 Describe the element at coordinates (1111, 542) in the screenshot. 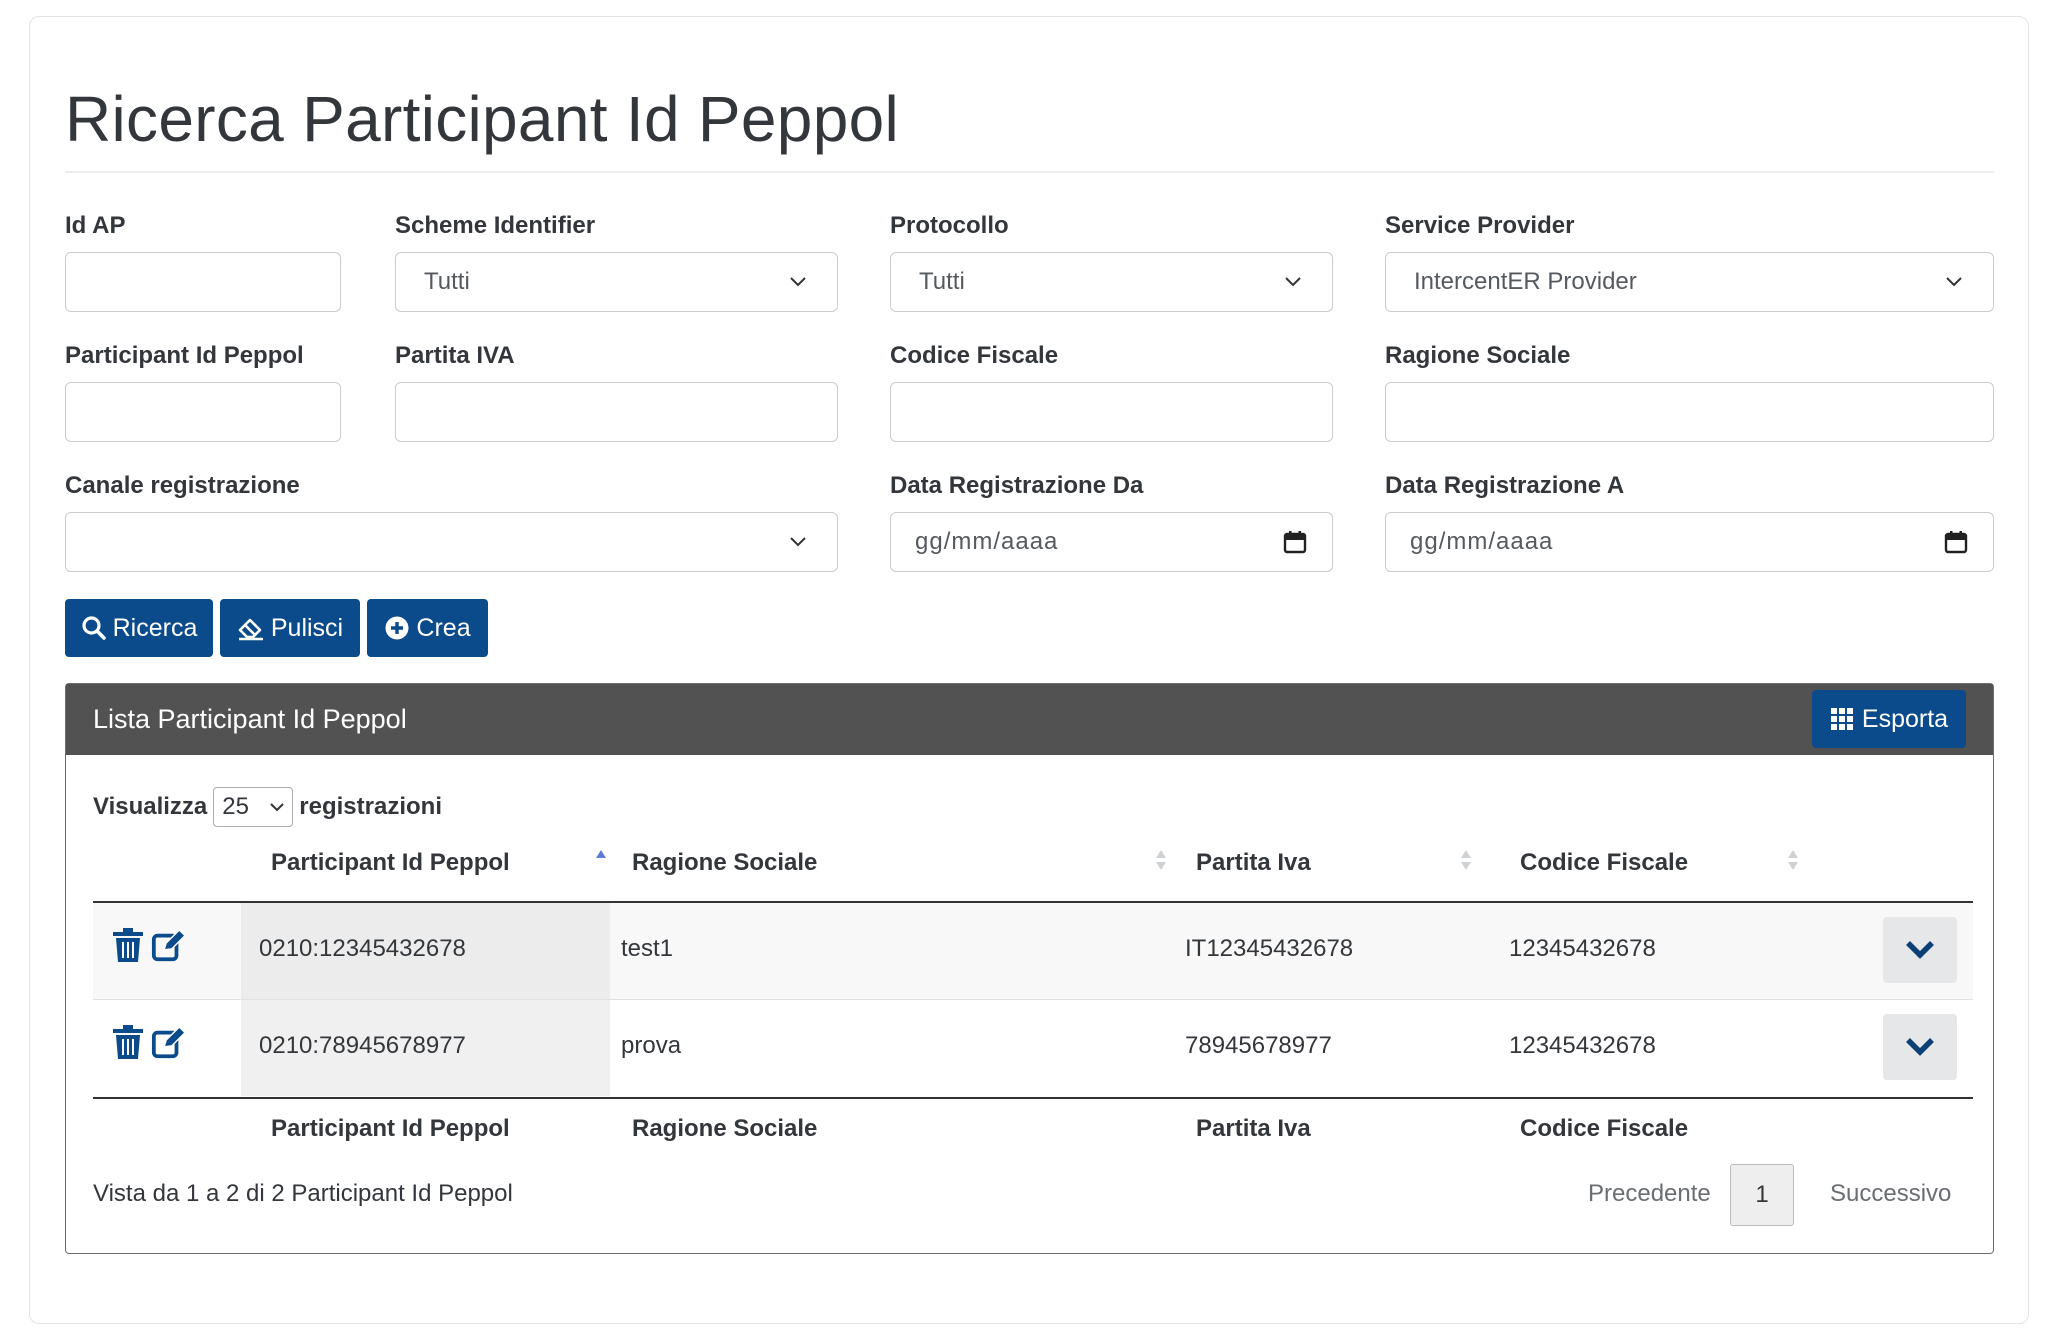

I see `data-da-input: gg/mm/aaaa` at that location.